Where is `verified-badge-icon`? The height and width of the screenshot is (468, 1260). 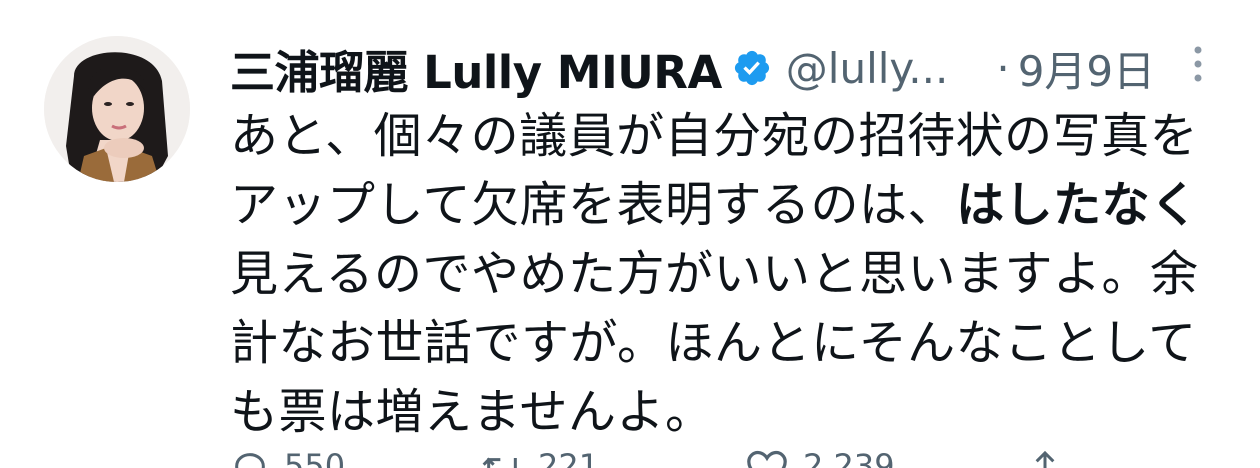
verified-badge-icon is located at coordinates (751, 68).